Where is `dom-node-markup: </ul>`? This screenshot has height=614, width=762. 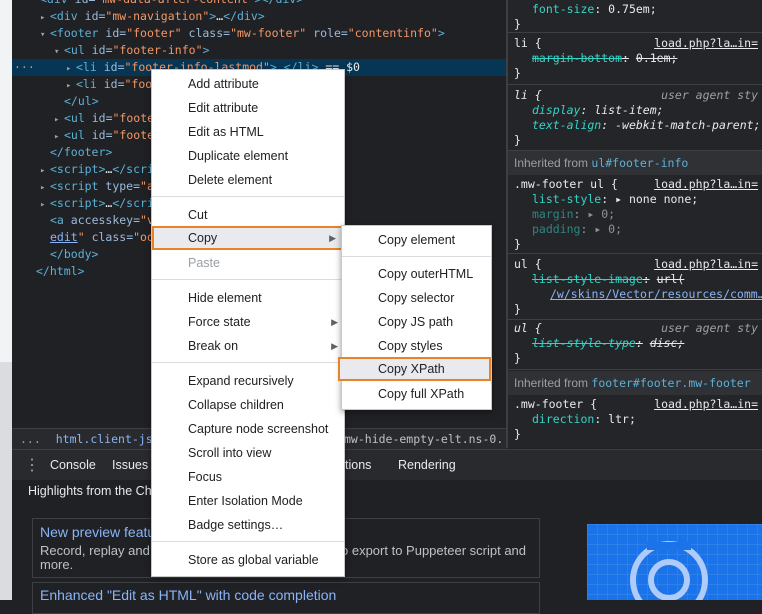 dom-node-markup: </ul> is located at coordinates (81, 101).